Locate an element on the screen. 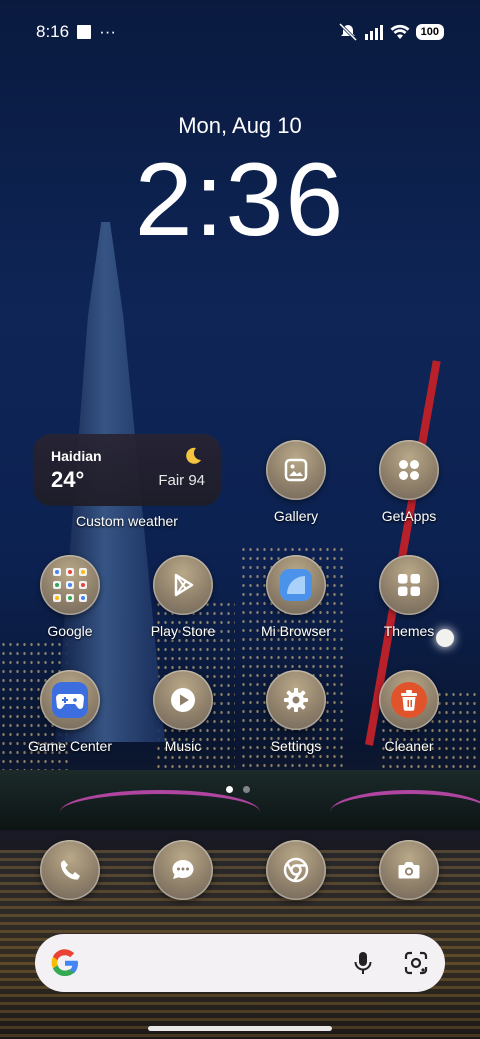  chrome-icon is located at coordinates (296, 870).